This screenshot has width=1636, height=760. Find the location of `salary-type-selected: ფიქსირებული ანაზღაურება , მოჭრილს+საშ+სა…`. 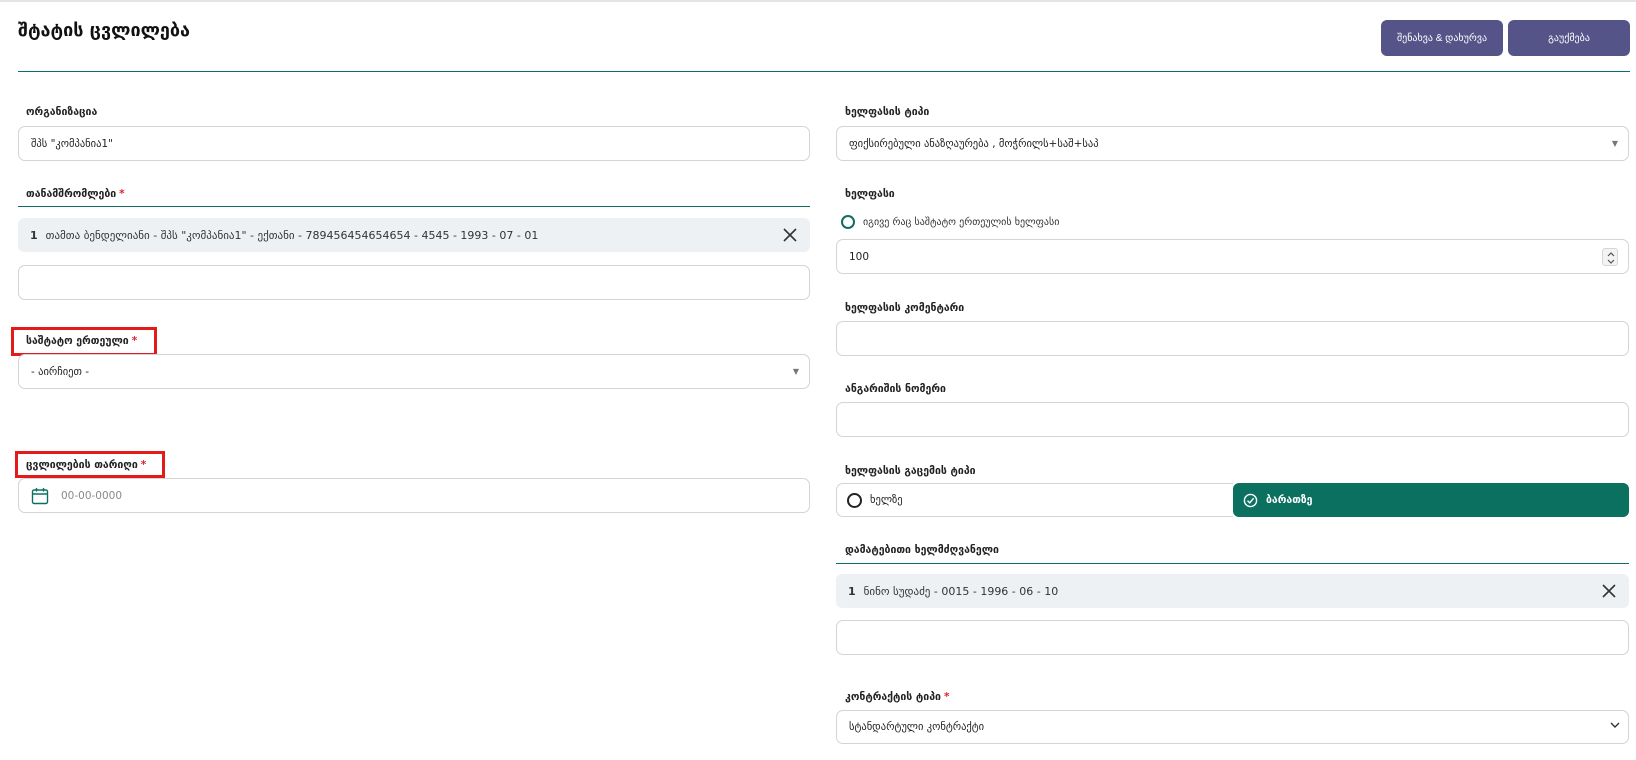

salary-type-selected: ფიქსირებული ანაზღაურება , მოჭრილს+საშ+სა… is located at coordinates (974, 143).